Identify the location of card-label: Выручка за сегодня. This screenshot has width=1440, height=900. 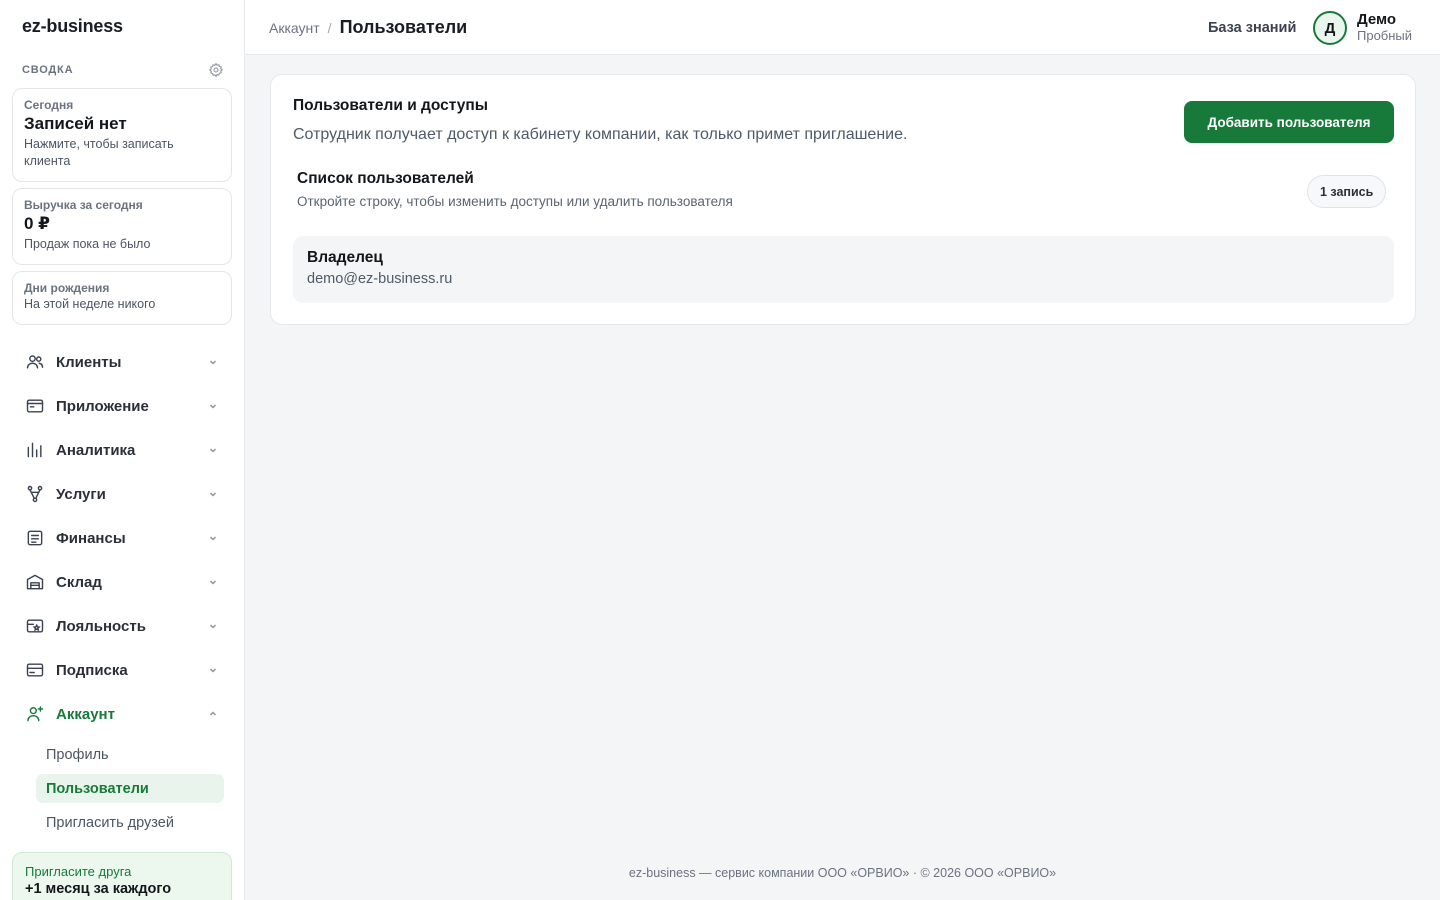
(83, 205).